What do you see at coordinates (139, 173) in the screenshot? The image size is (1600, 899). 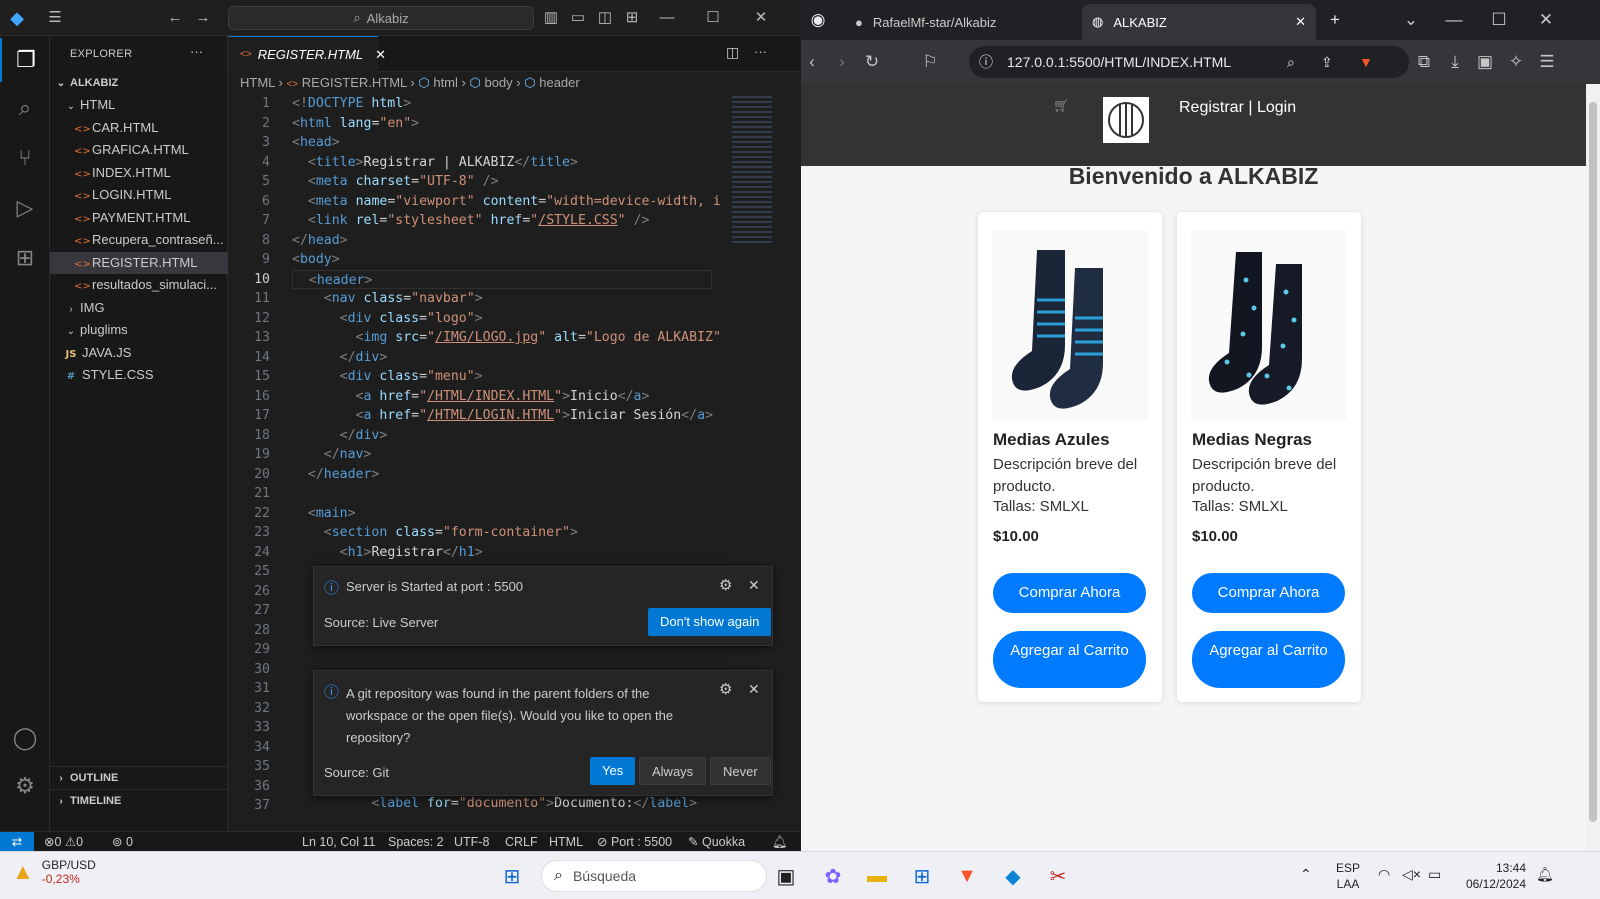 I see `tree-item-index: <>INDEX.HTML` at bounding box center [139, 173].